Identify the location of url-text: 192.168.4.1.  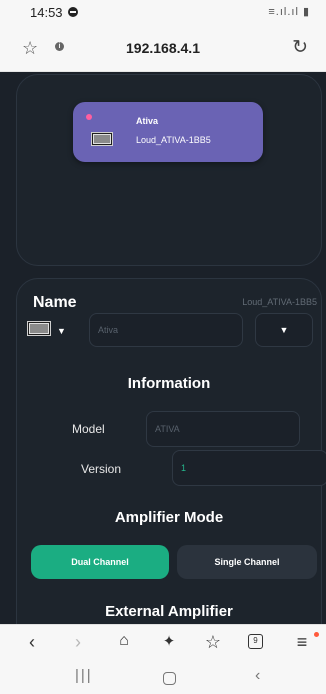
(163, 48).